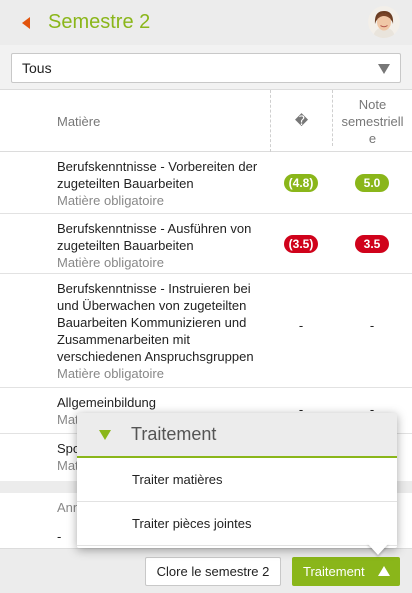 Image resolution: width=412 pixels, height=593 pixels. What do you see at coordinates (206, 121) in the screenshot?
I see `table-header: Matière � Note semestriell e` at bounding box center [206, 121].